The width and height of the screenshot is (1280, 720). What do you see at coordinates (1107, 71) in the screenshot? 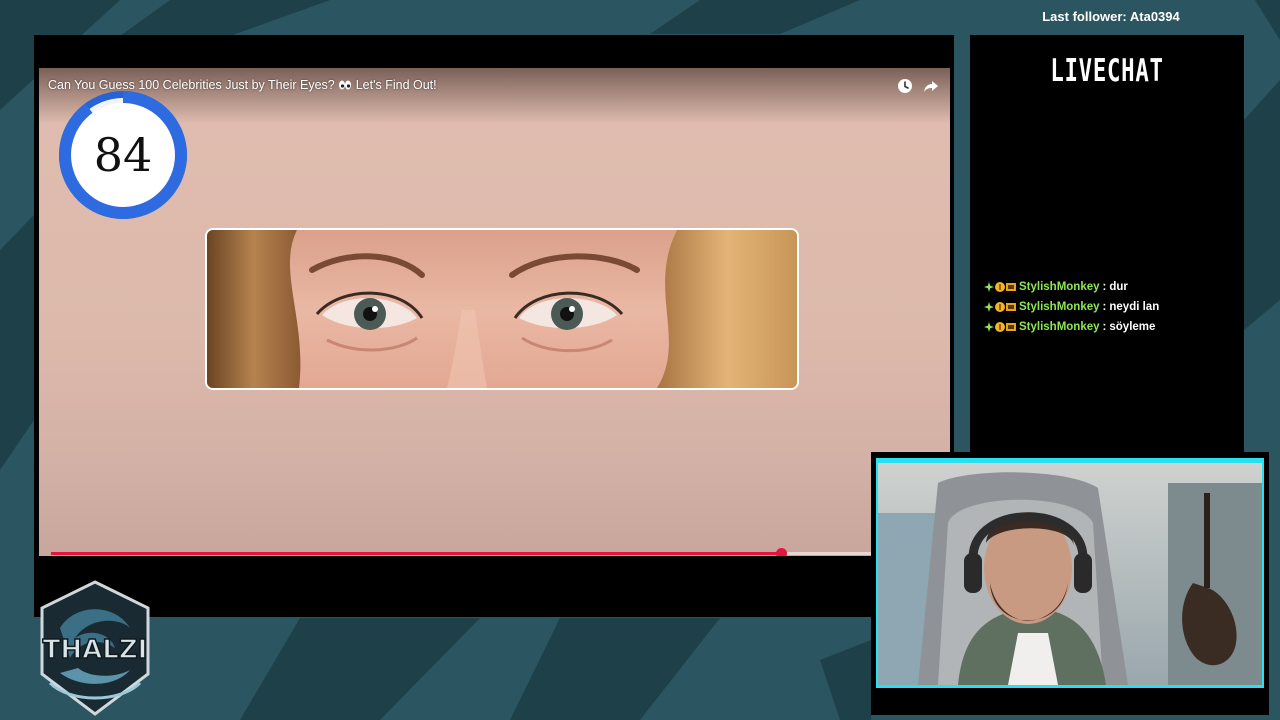
I see `livechat-title: LIVECHAT` at bounding box center [1107, 71].